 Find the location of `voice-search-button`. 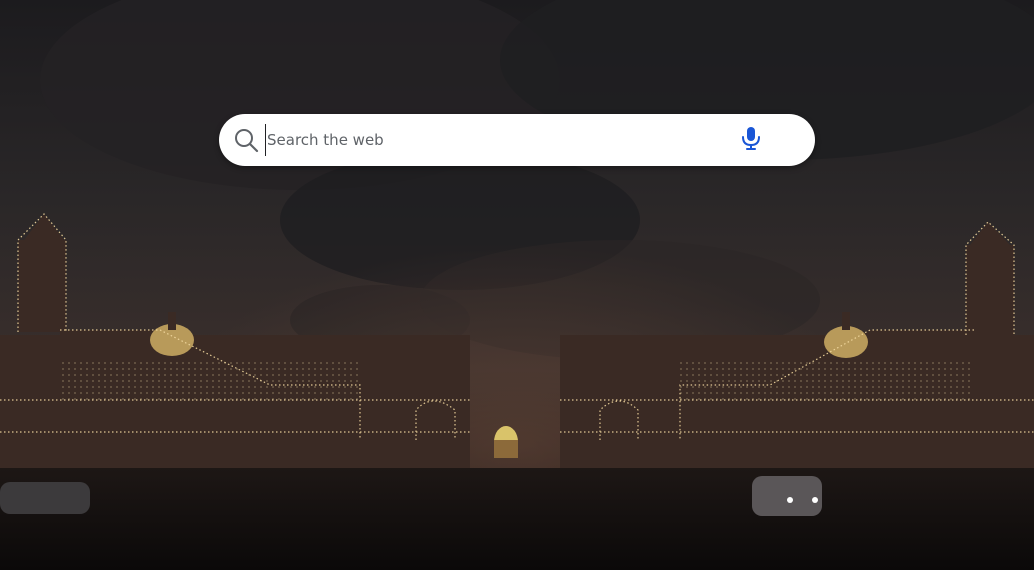

voice-search-button is located at coordinates (751, 140).